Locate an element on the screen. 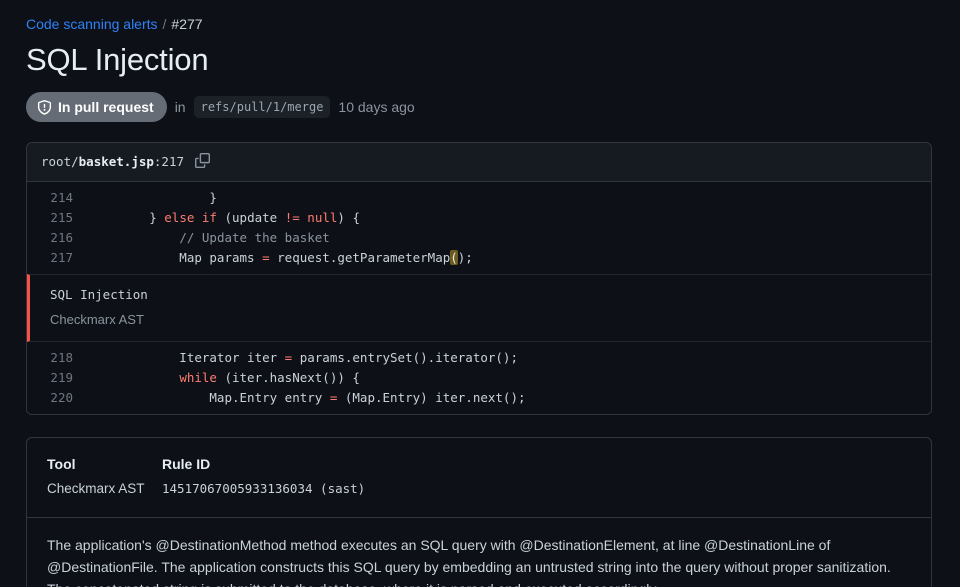 The width and height of the screenshot is (960, 587). breadcrumb-link-code-scanning-alerts: Code scanning alerts is located at coordinates (92, 24).